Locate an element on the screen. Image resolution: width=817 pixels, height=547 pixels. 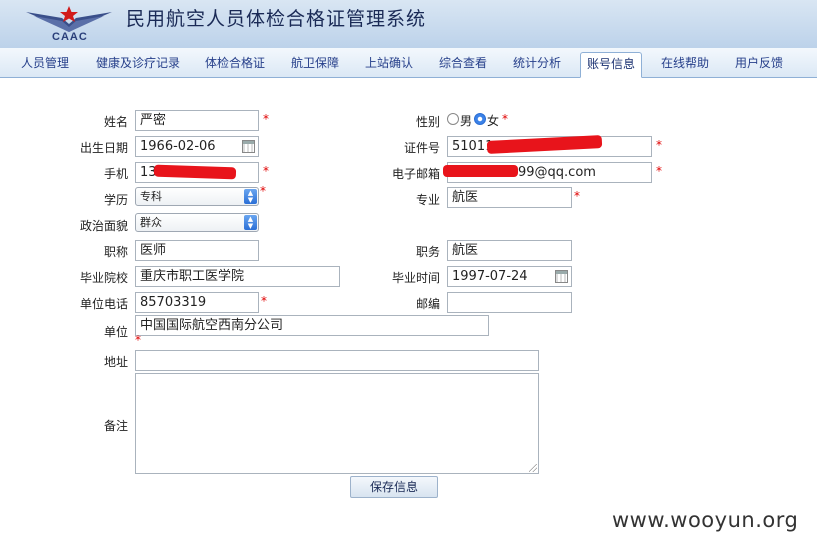
gender-female-label: 女 is located at coordinates (493, 121).